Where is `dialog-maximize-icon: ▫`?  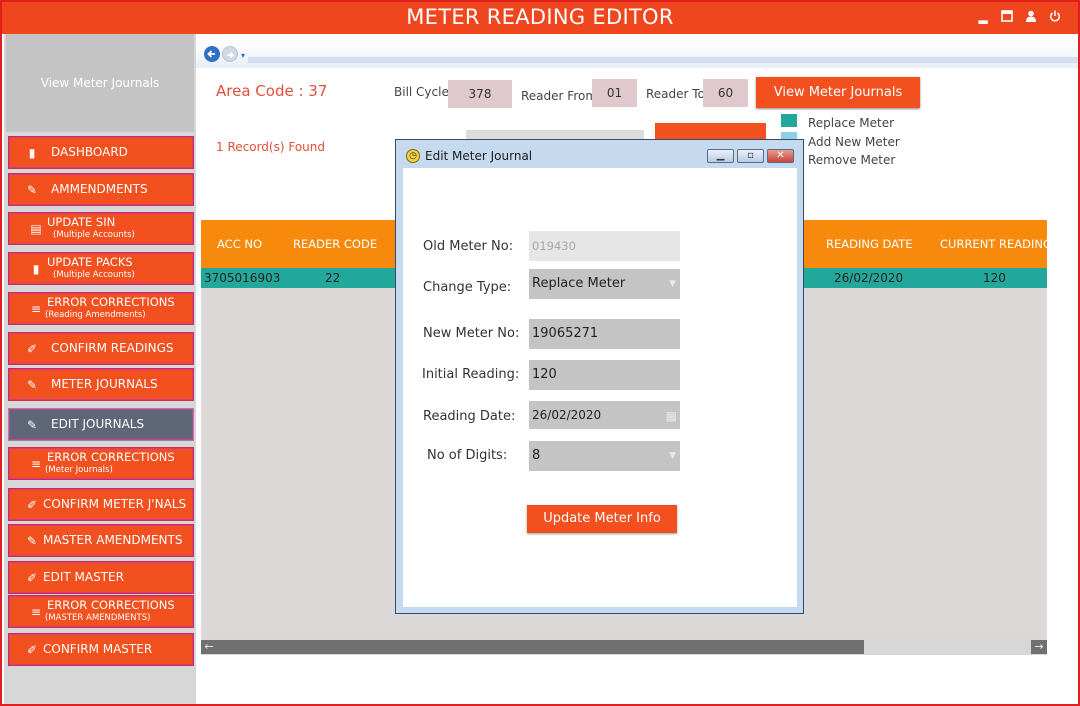 dialog-maximize-icon: ▫ is located at coordinates (750, 156).